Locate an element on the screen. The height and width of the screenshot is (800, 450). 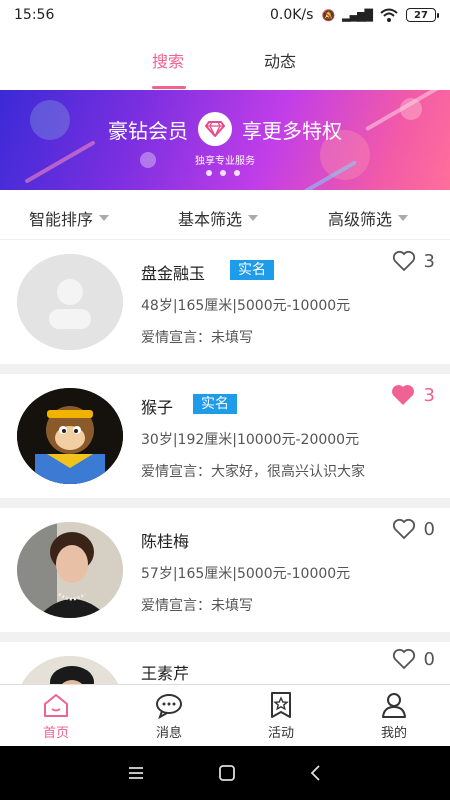
avatar-monkey is located at coordinates (70, 436).